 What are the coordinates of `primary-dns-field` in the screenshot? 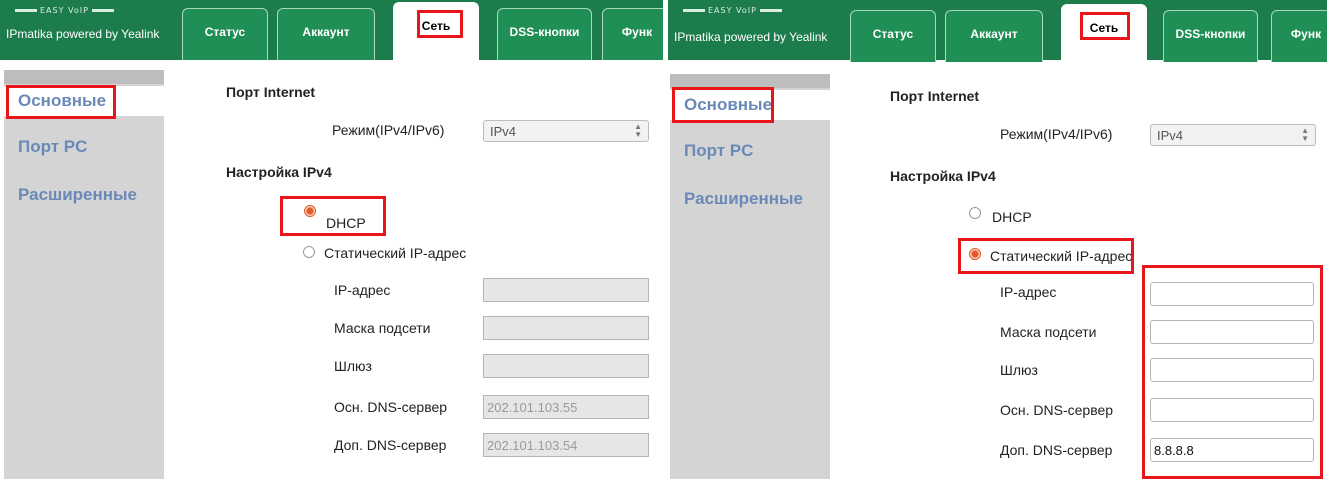 It's located at (1232, 410).